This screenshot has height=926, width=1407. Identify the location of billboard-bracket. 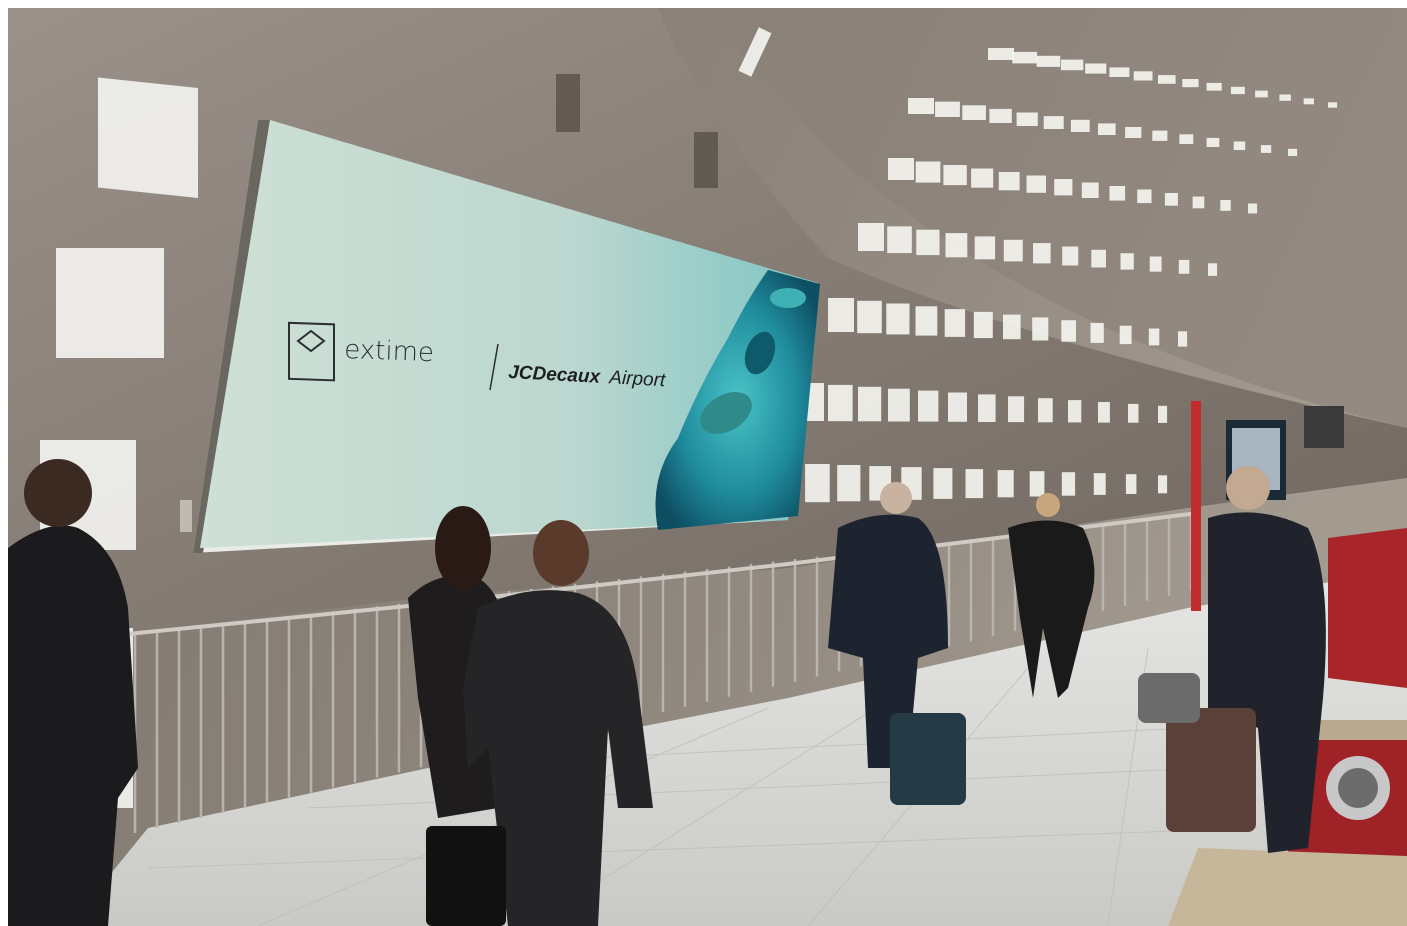
(186, 516).